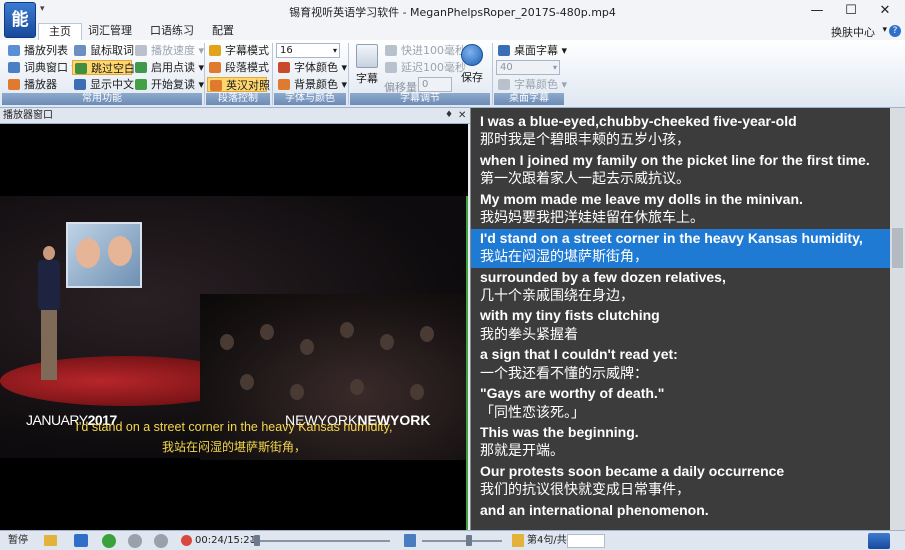 The height and width of the screenshot is (550, 905). What do you see at coordinates (81, 540) in the screenshot?
I see `subtitle-file-icon` at bounding box center [81, 540].